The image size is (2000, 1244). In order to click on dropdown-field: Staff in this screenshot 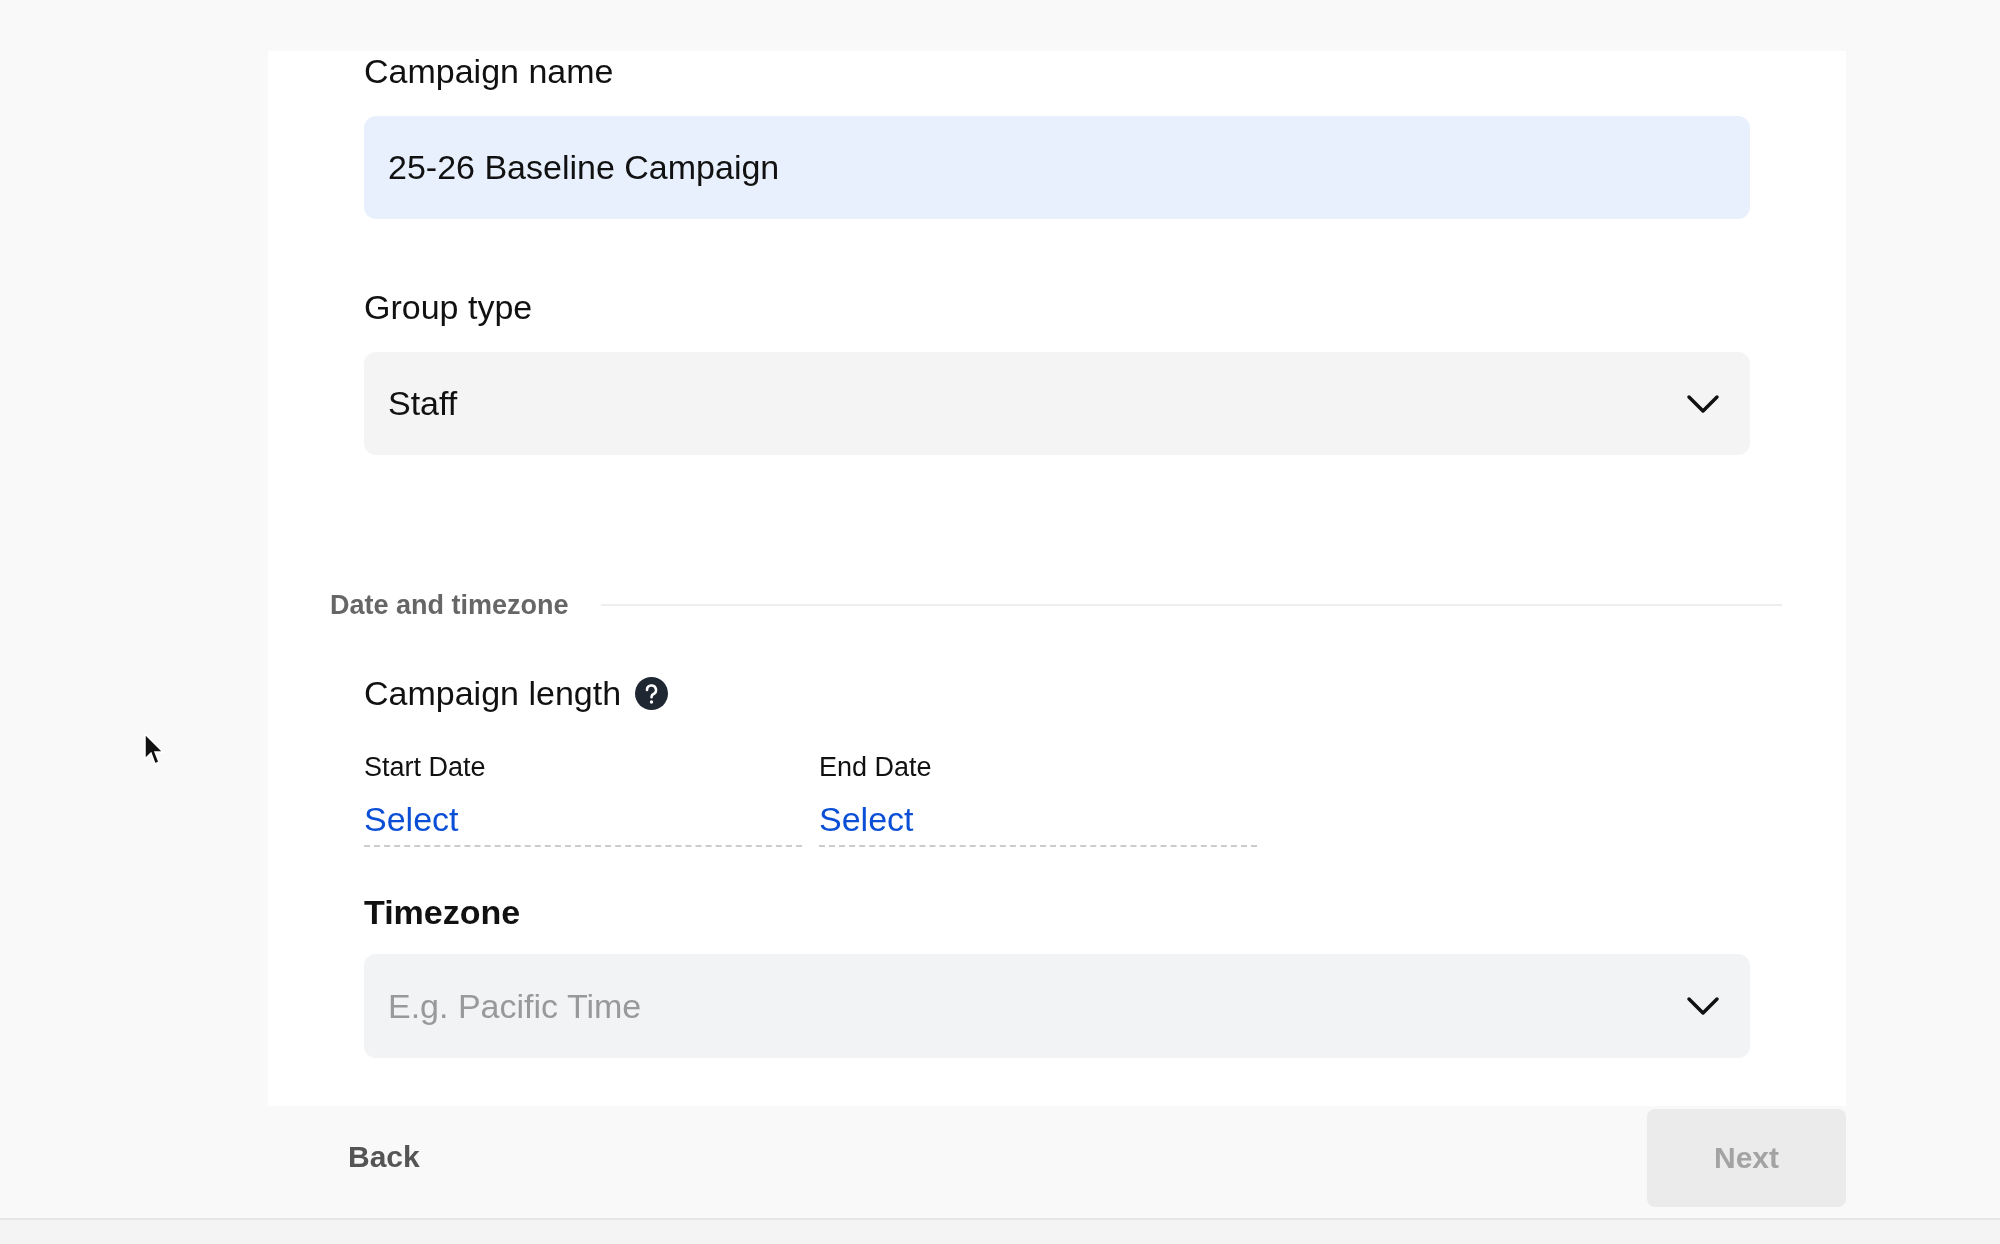, I will do `click(1057, 403)`.